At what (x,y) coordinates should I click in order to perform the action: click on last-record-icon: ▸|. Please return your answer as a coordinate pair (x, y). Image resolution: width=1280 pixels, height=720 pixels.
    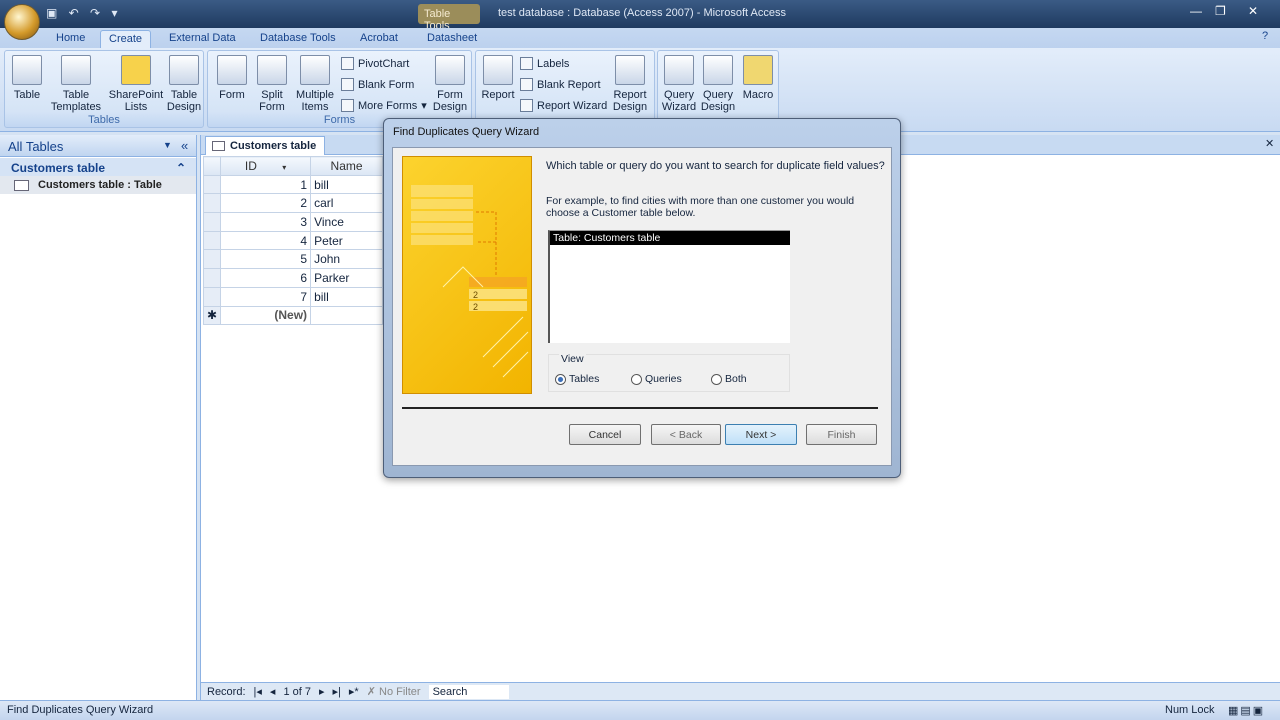
    Looking at the image, I should click on (337, 691).